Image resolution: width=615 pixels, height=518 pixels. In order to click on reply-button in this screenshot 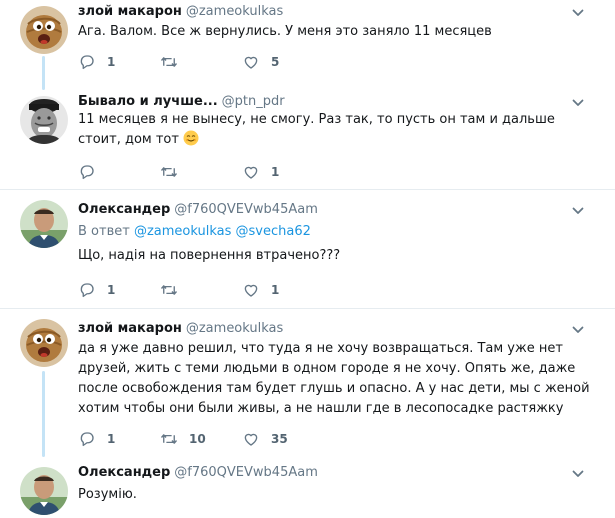, I will do `click(92, 172)`.